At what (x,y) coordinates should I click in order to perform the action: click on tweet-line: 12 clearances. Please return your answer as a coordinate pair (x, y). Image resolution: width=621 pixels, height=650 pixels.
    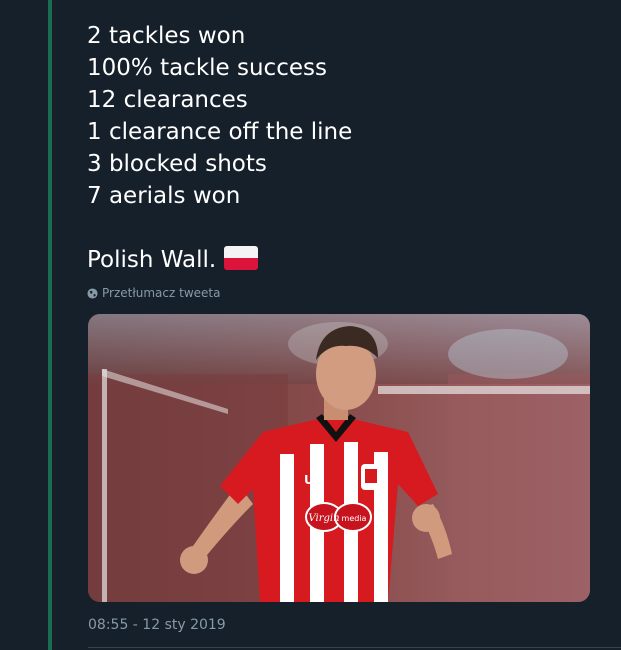
    Looking at the image, I should click on (167, 100).